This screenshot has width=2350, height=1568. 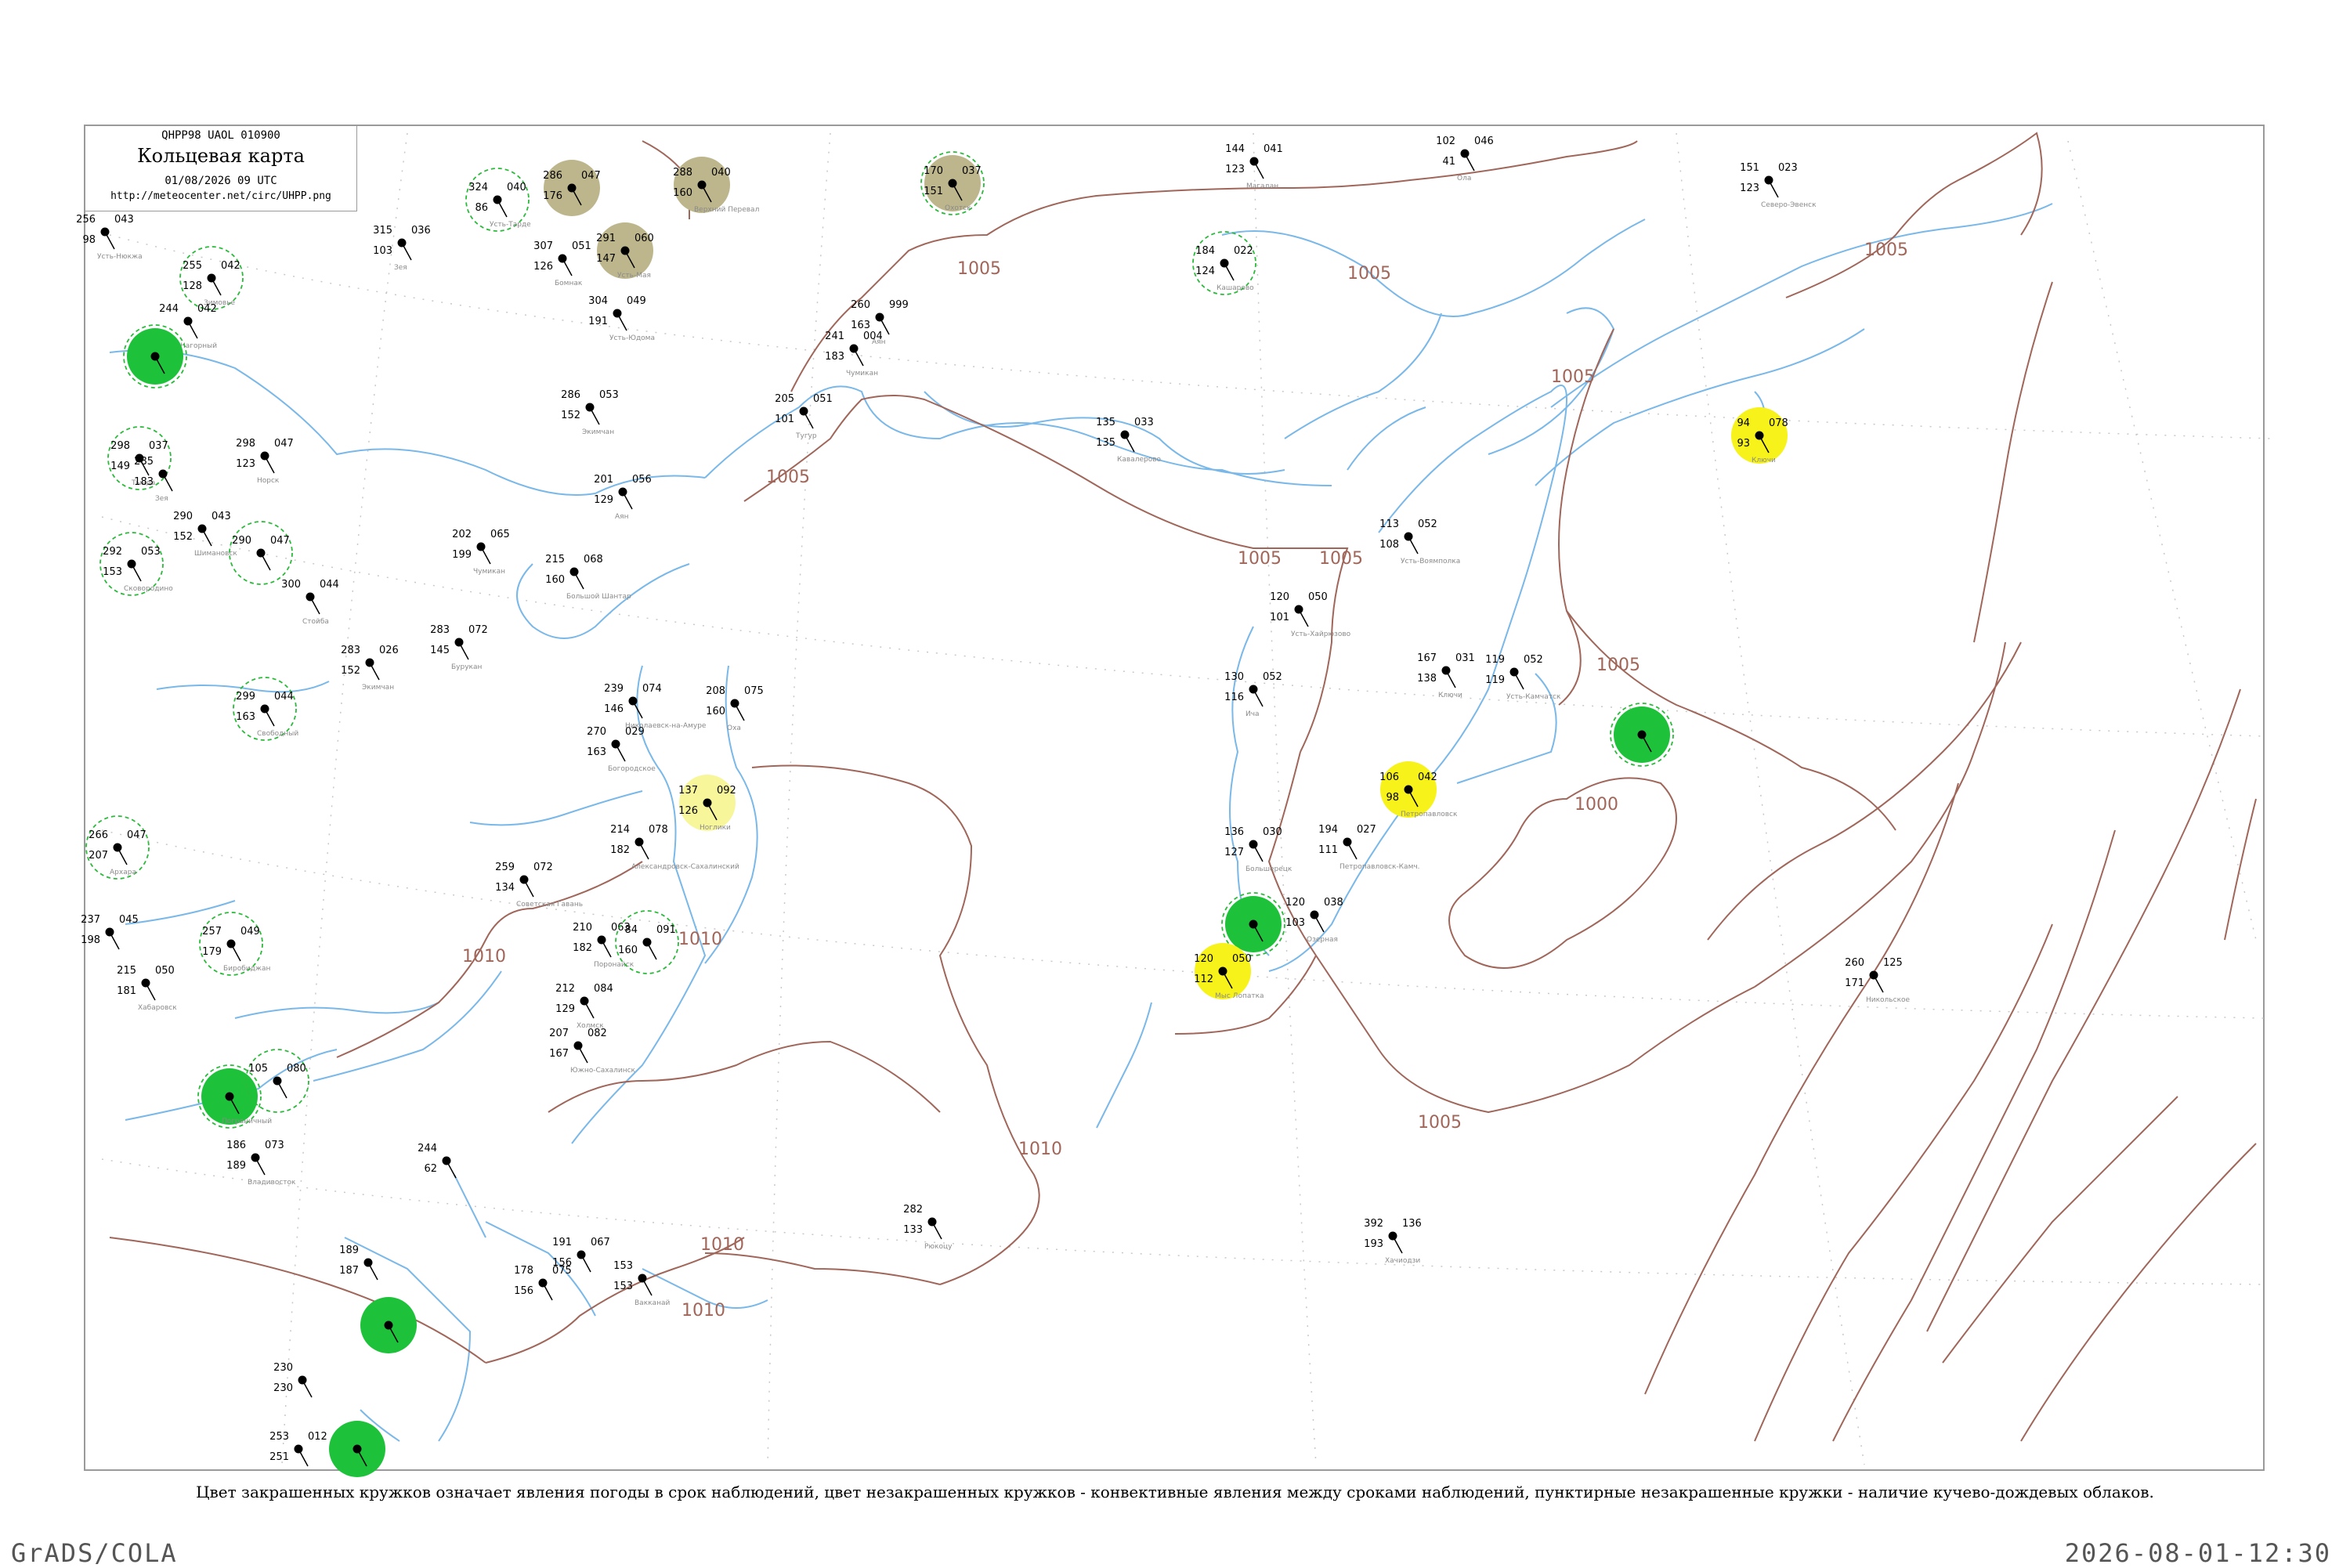 What do you see at coordinates (979, 269) in the screenshot?
I see `isobar-label: 1005` at bounding box center [979, 269].